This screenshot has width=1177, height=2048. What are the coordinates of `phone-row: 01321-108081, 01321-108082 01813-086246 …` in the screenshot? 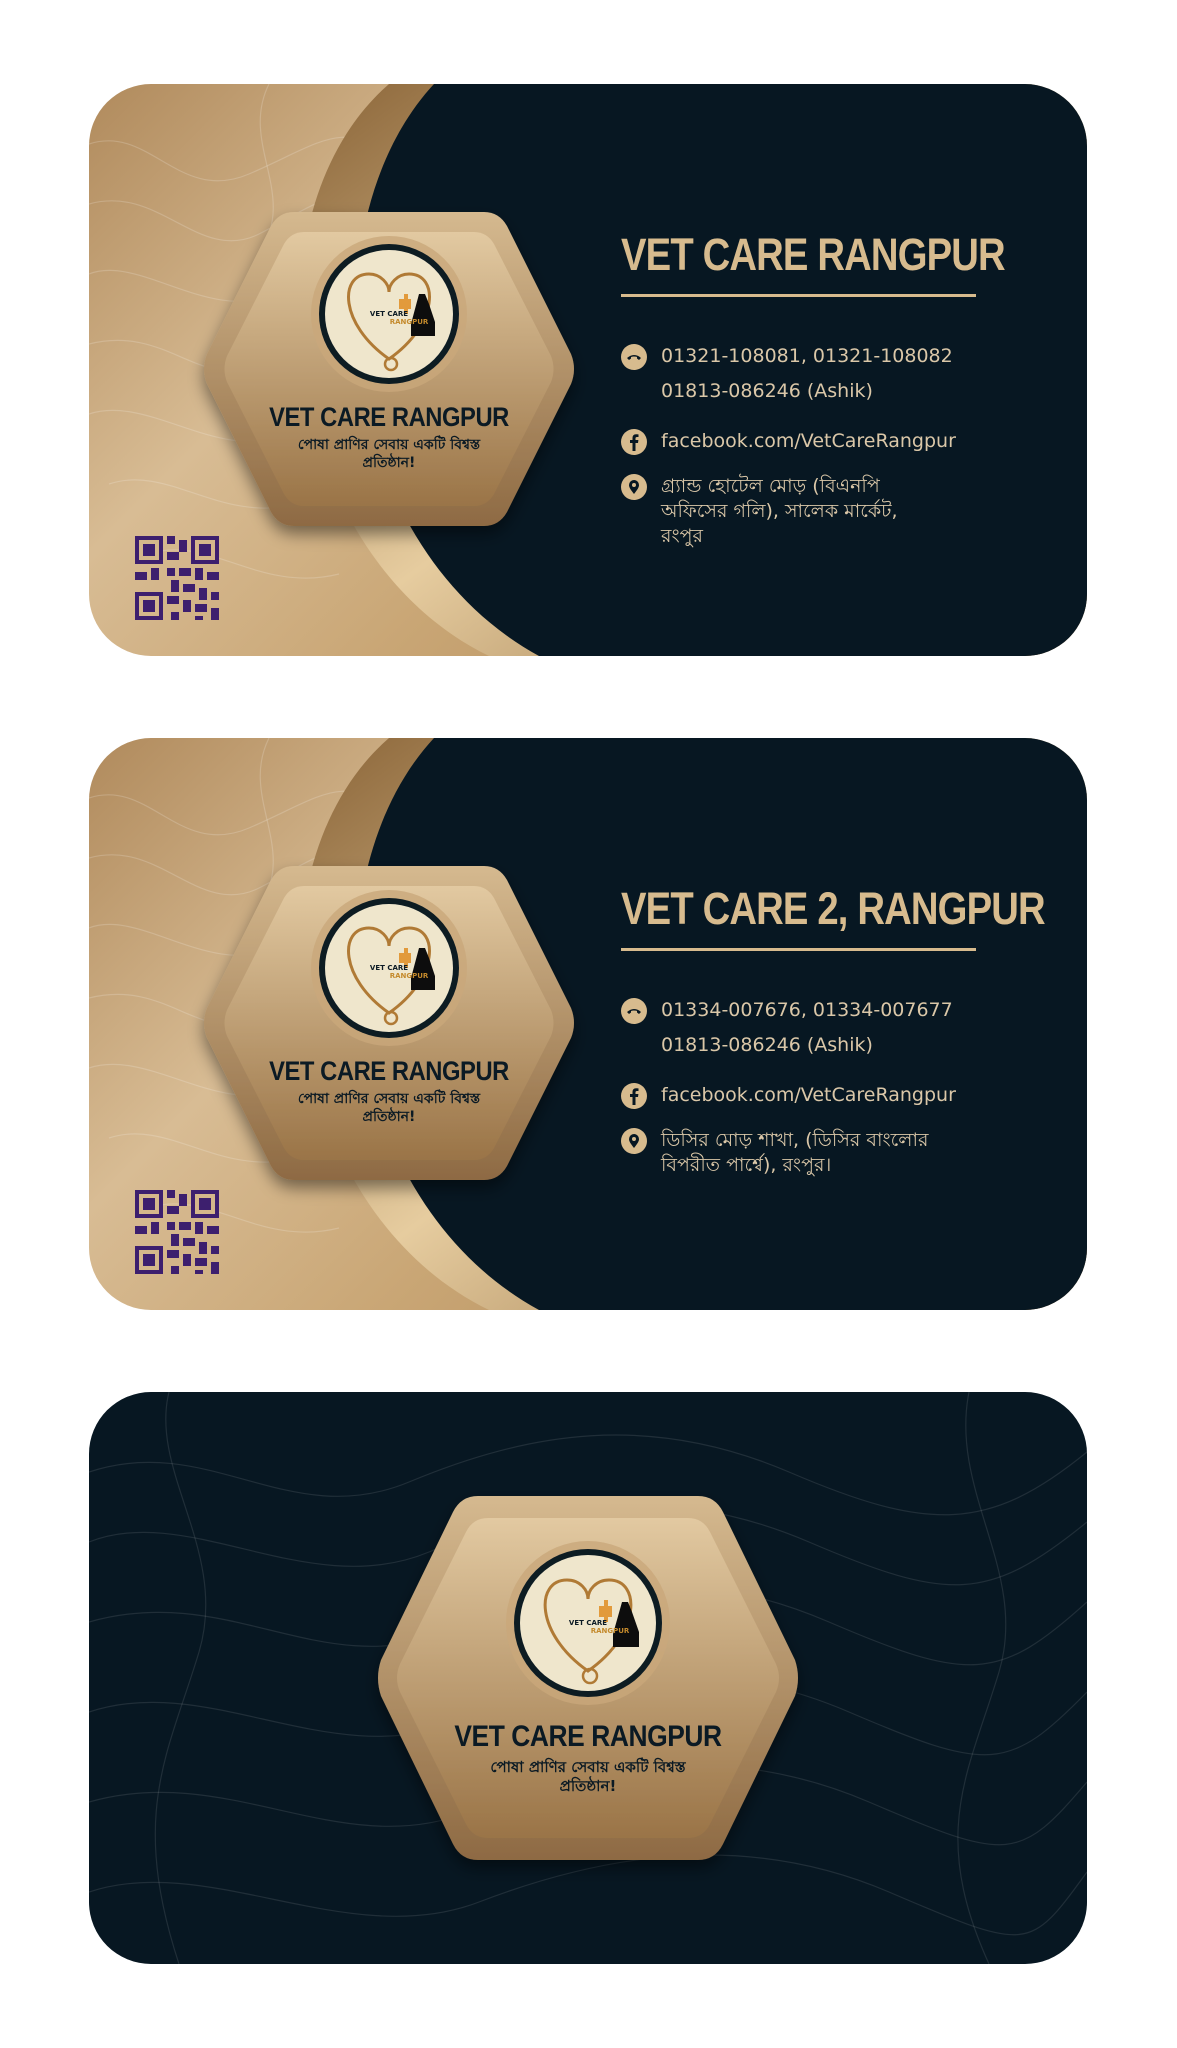 It's located at (831, 374).